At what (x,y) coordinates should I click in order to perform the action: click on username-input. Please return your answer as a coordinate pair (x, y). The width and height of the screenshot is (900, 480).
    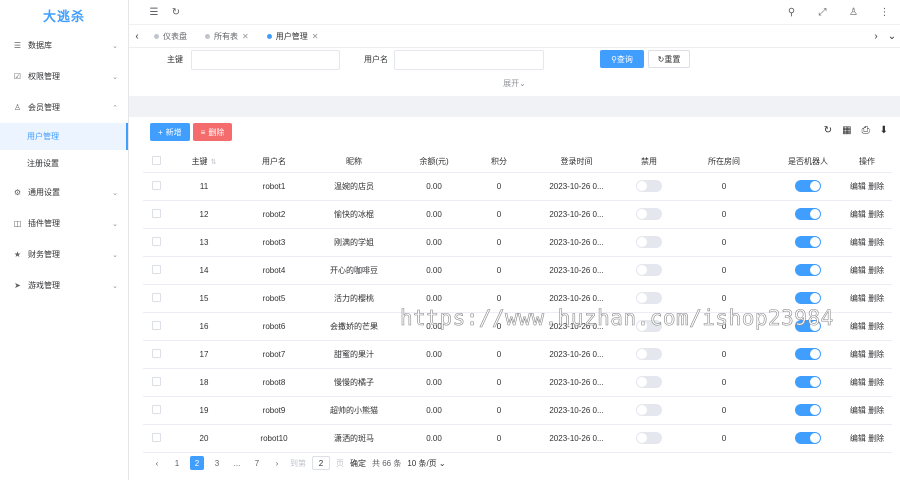
    Looking at the image, I should click on (469, 60).